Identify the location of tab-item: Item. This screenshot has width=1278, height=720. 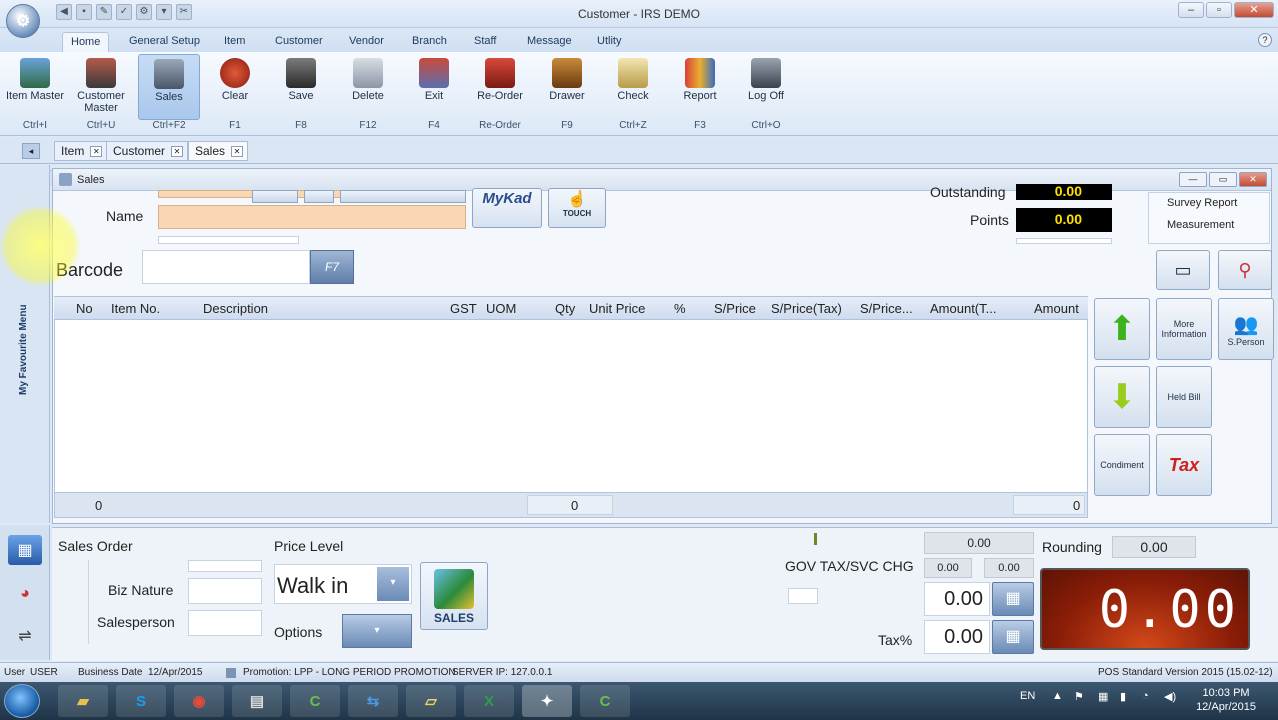
(234, 42).